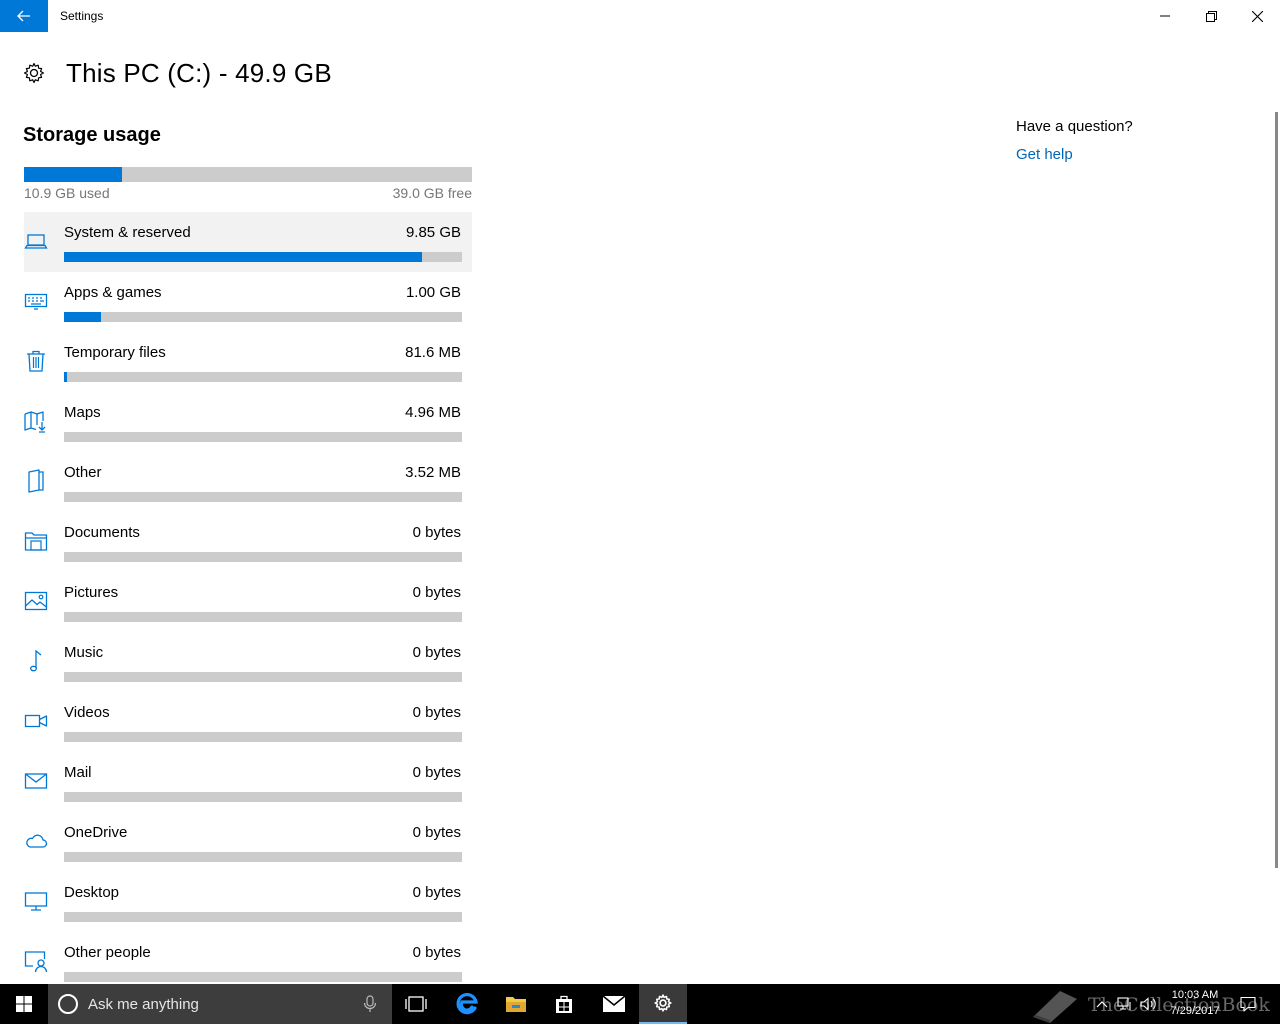 Image resolution: width=1280 pixels, height=1024 pixels. I want to click on store-bag-icon, so click(564, 1004).